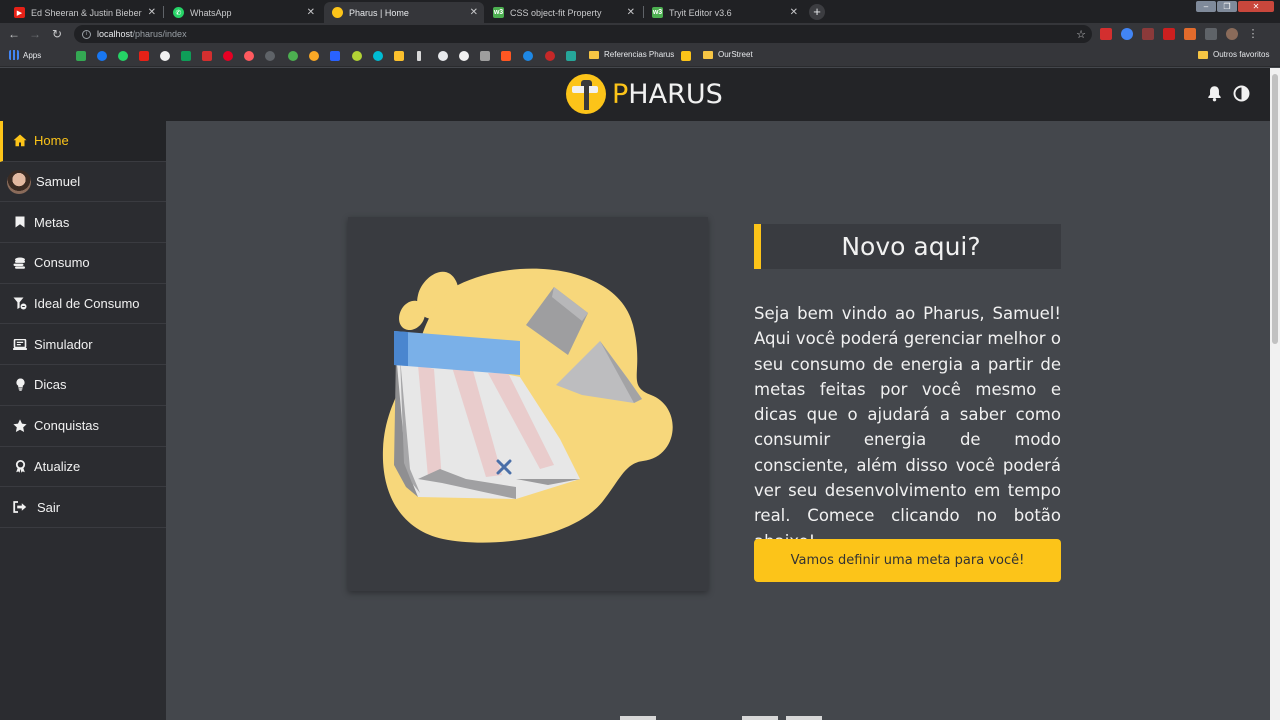  I want to click on bookmark-label: Referencias Pharus, so click(639, 54).